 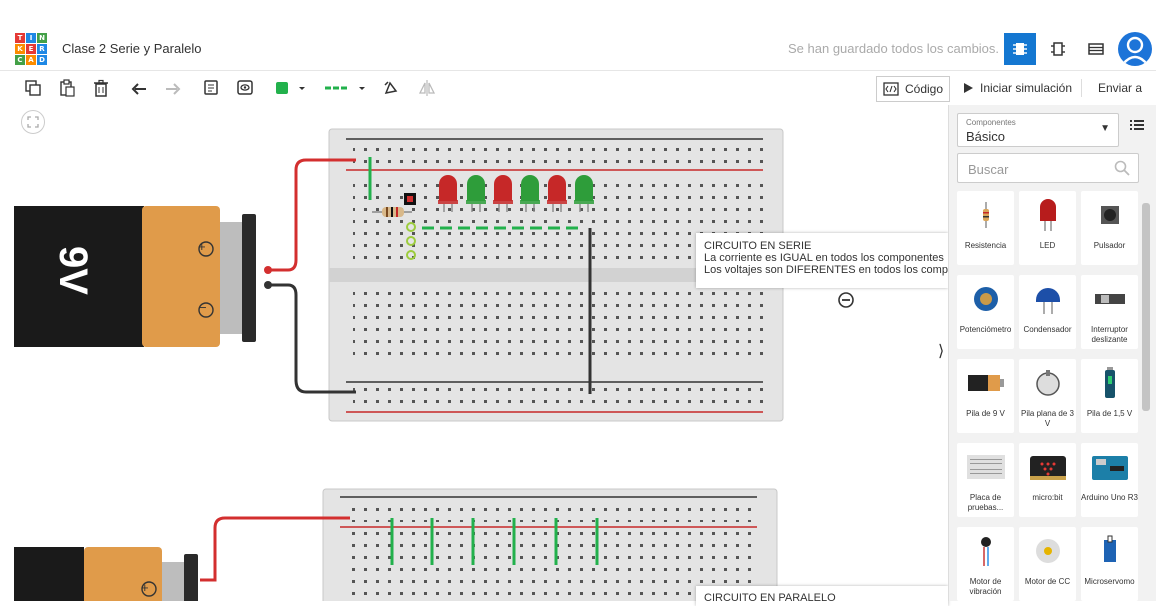 I want to click on color-swatch-icon, so click(x=290, y=88).